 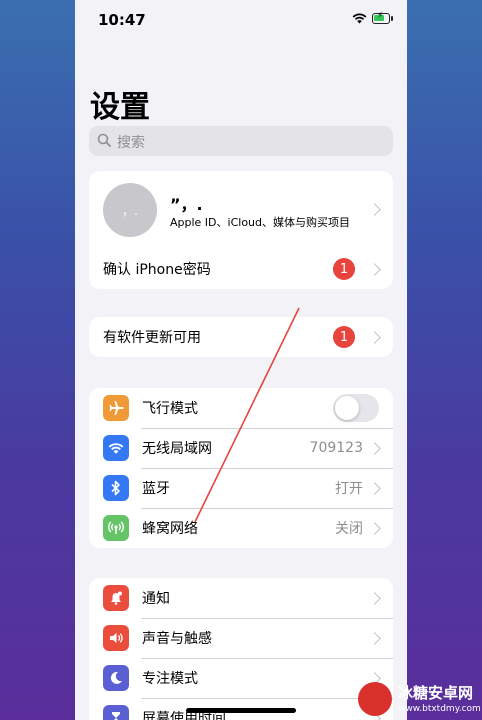 What do you see at coordinates (436, 693) in the screenshot?
I see `watermark-title: 冰糖安卓网` at bounding box center [436, 693].